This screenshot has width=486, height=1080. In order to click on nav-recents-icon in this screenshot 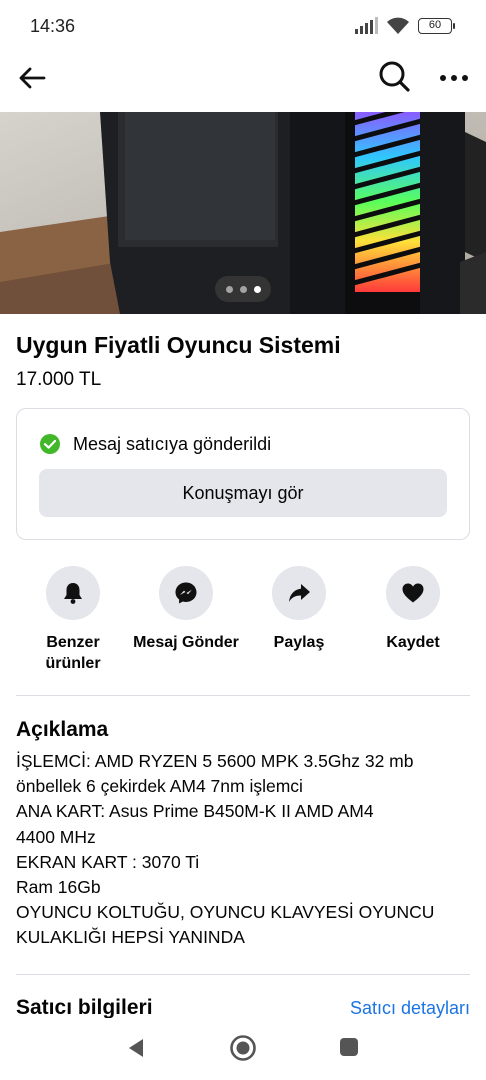, I will do `click(349, 1047)`.